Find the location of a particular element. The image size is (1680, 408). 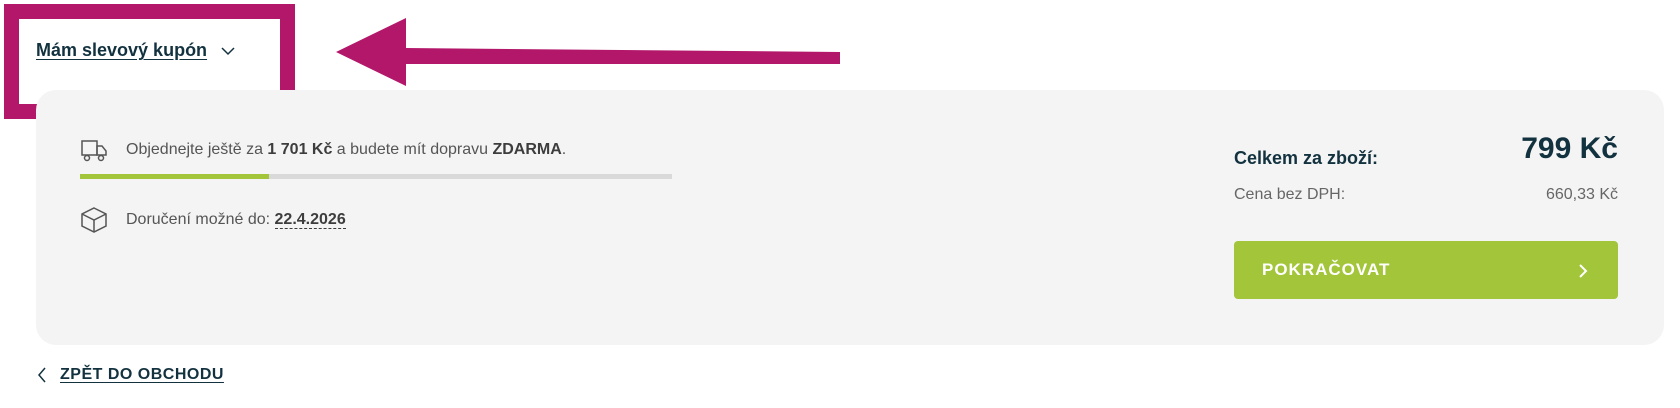

continue-button-label: POKRAČOVAT is located at coordinates (1326, 269).